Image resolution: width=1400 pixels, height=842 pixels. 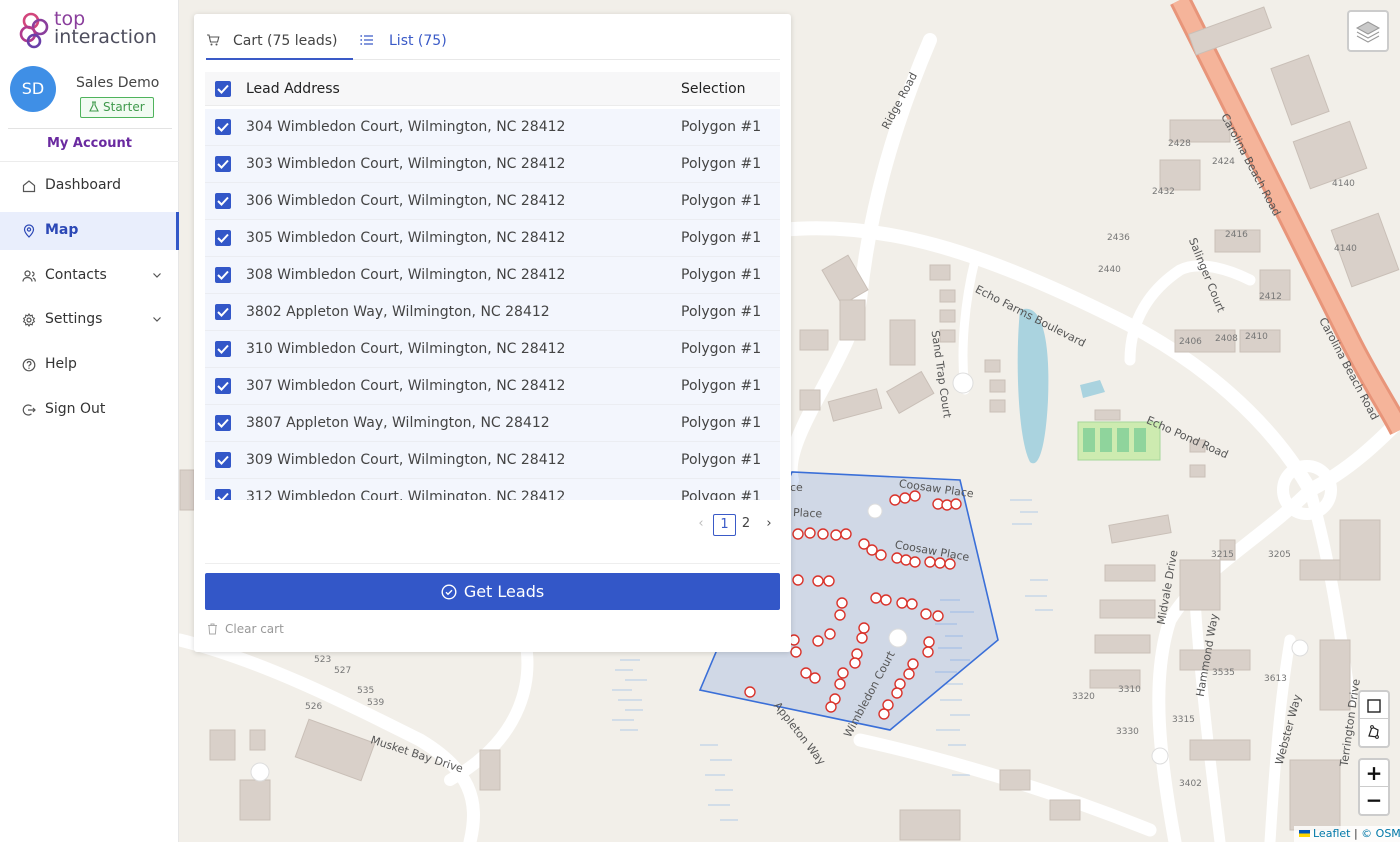 I want to click on layers-button, so click(x=1368, y=31).